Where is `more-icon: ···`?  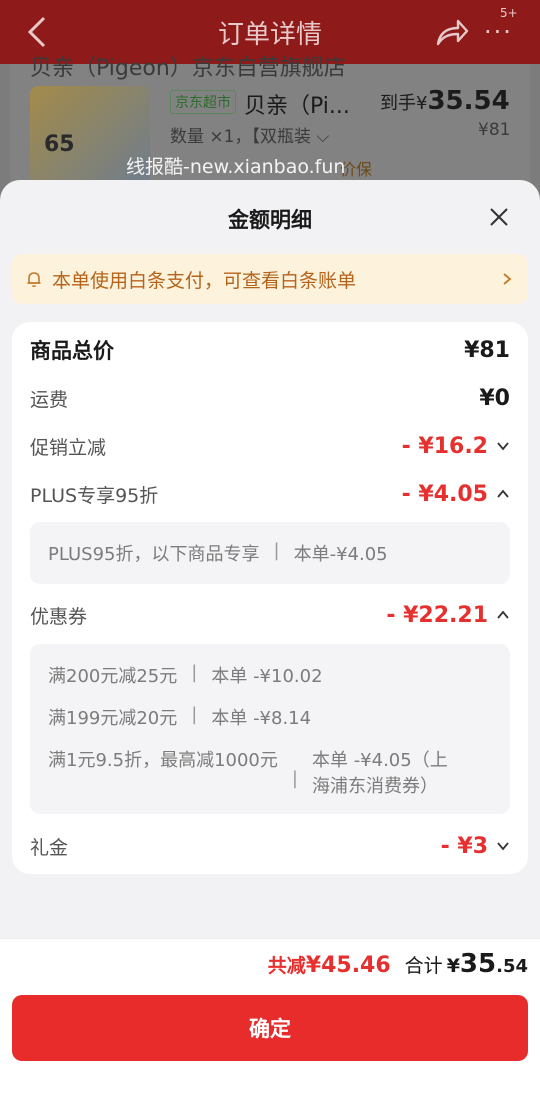
more-icon: ··· is located at coordinates (498, 32).